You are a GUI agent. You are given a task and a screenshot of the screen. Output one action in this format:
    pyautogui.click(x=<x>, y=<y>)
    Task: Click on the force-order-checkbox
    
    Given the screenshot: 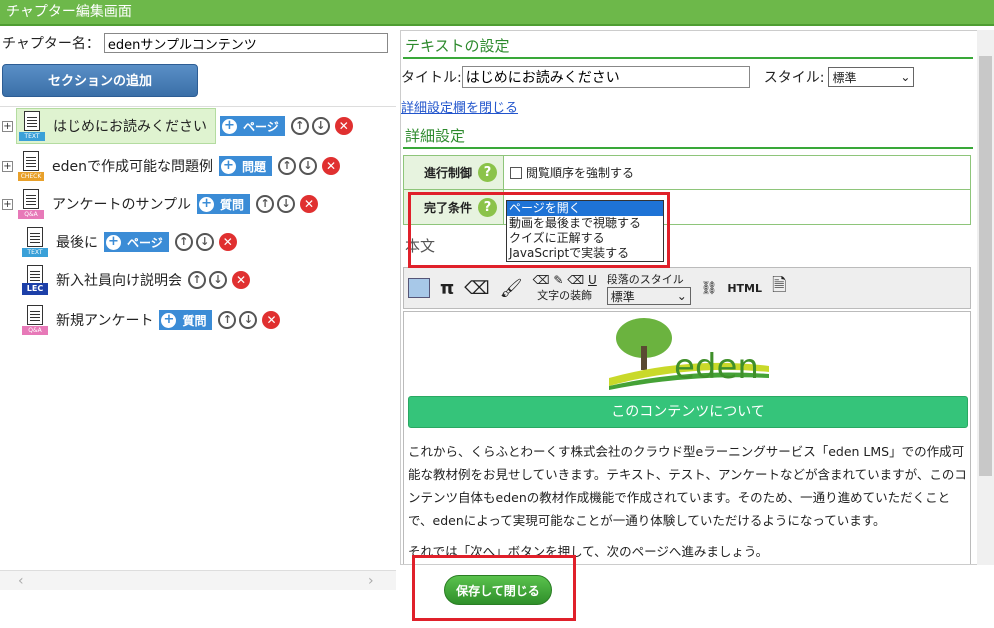 What is the action you would take?
    pyautogui.click(x=516, y=172)
    